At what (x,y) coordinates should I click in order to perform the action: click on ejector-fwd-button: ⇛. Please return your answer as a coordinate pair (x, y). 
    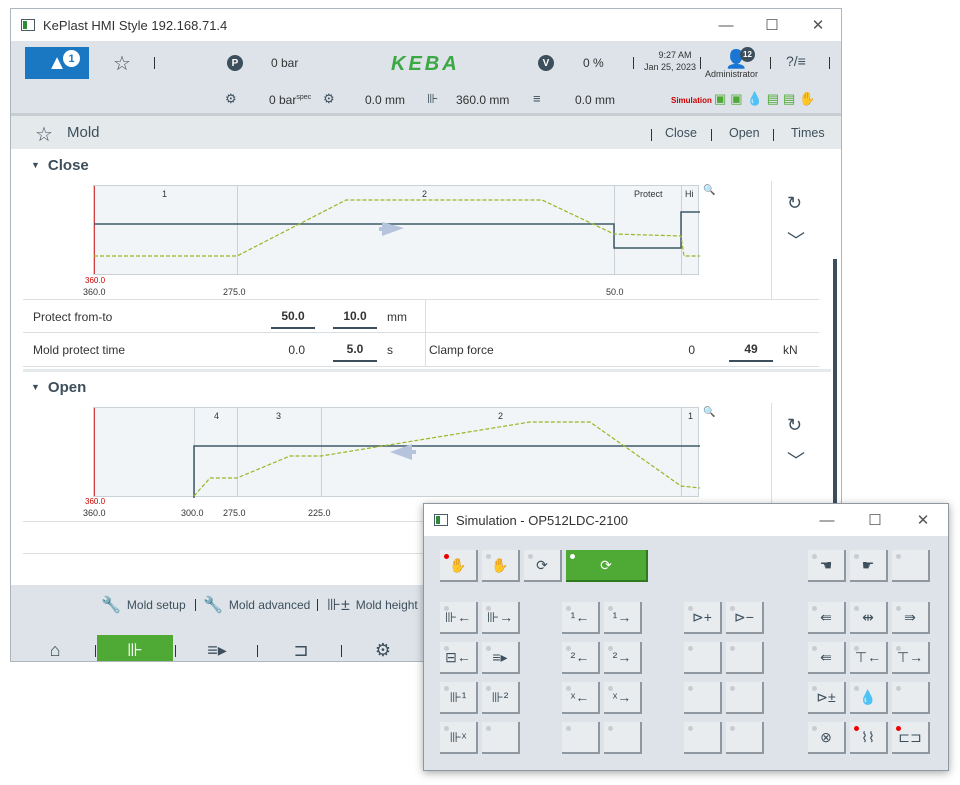
    Looking at the image, I should click on (911, 618).